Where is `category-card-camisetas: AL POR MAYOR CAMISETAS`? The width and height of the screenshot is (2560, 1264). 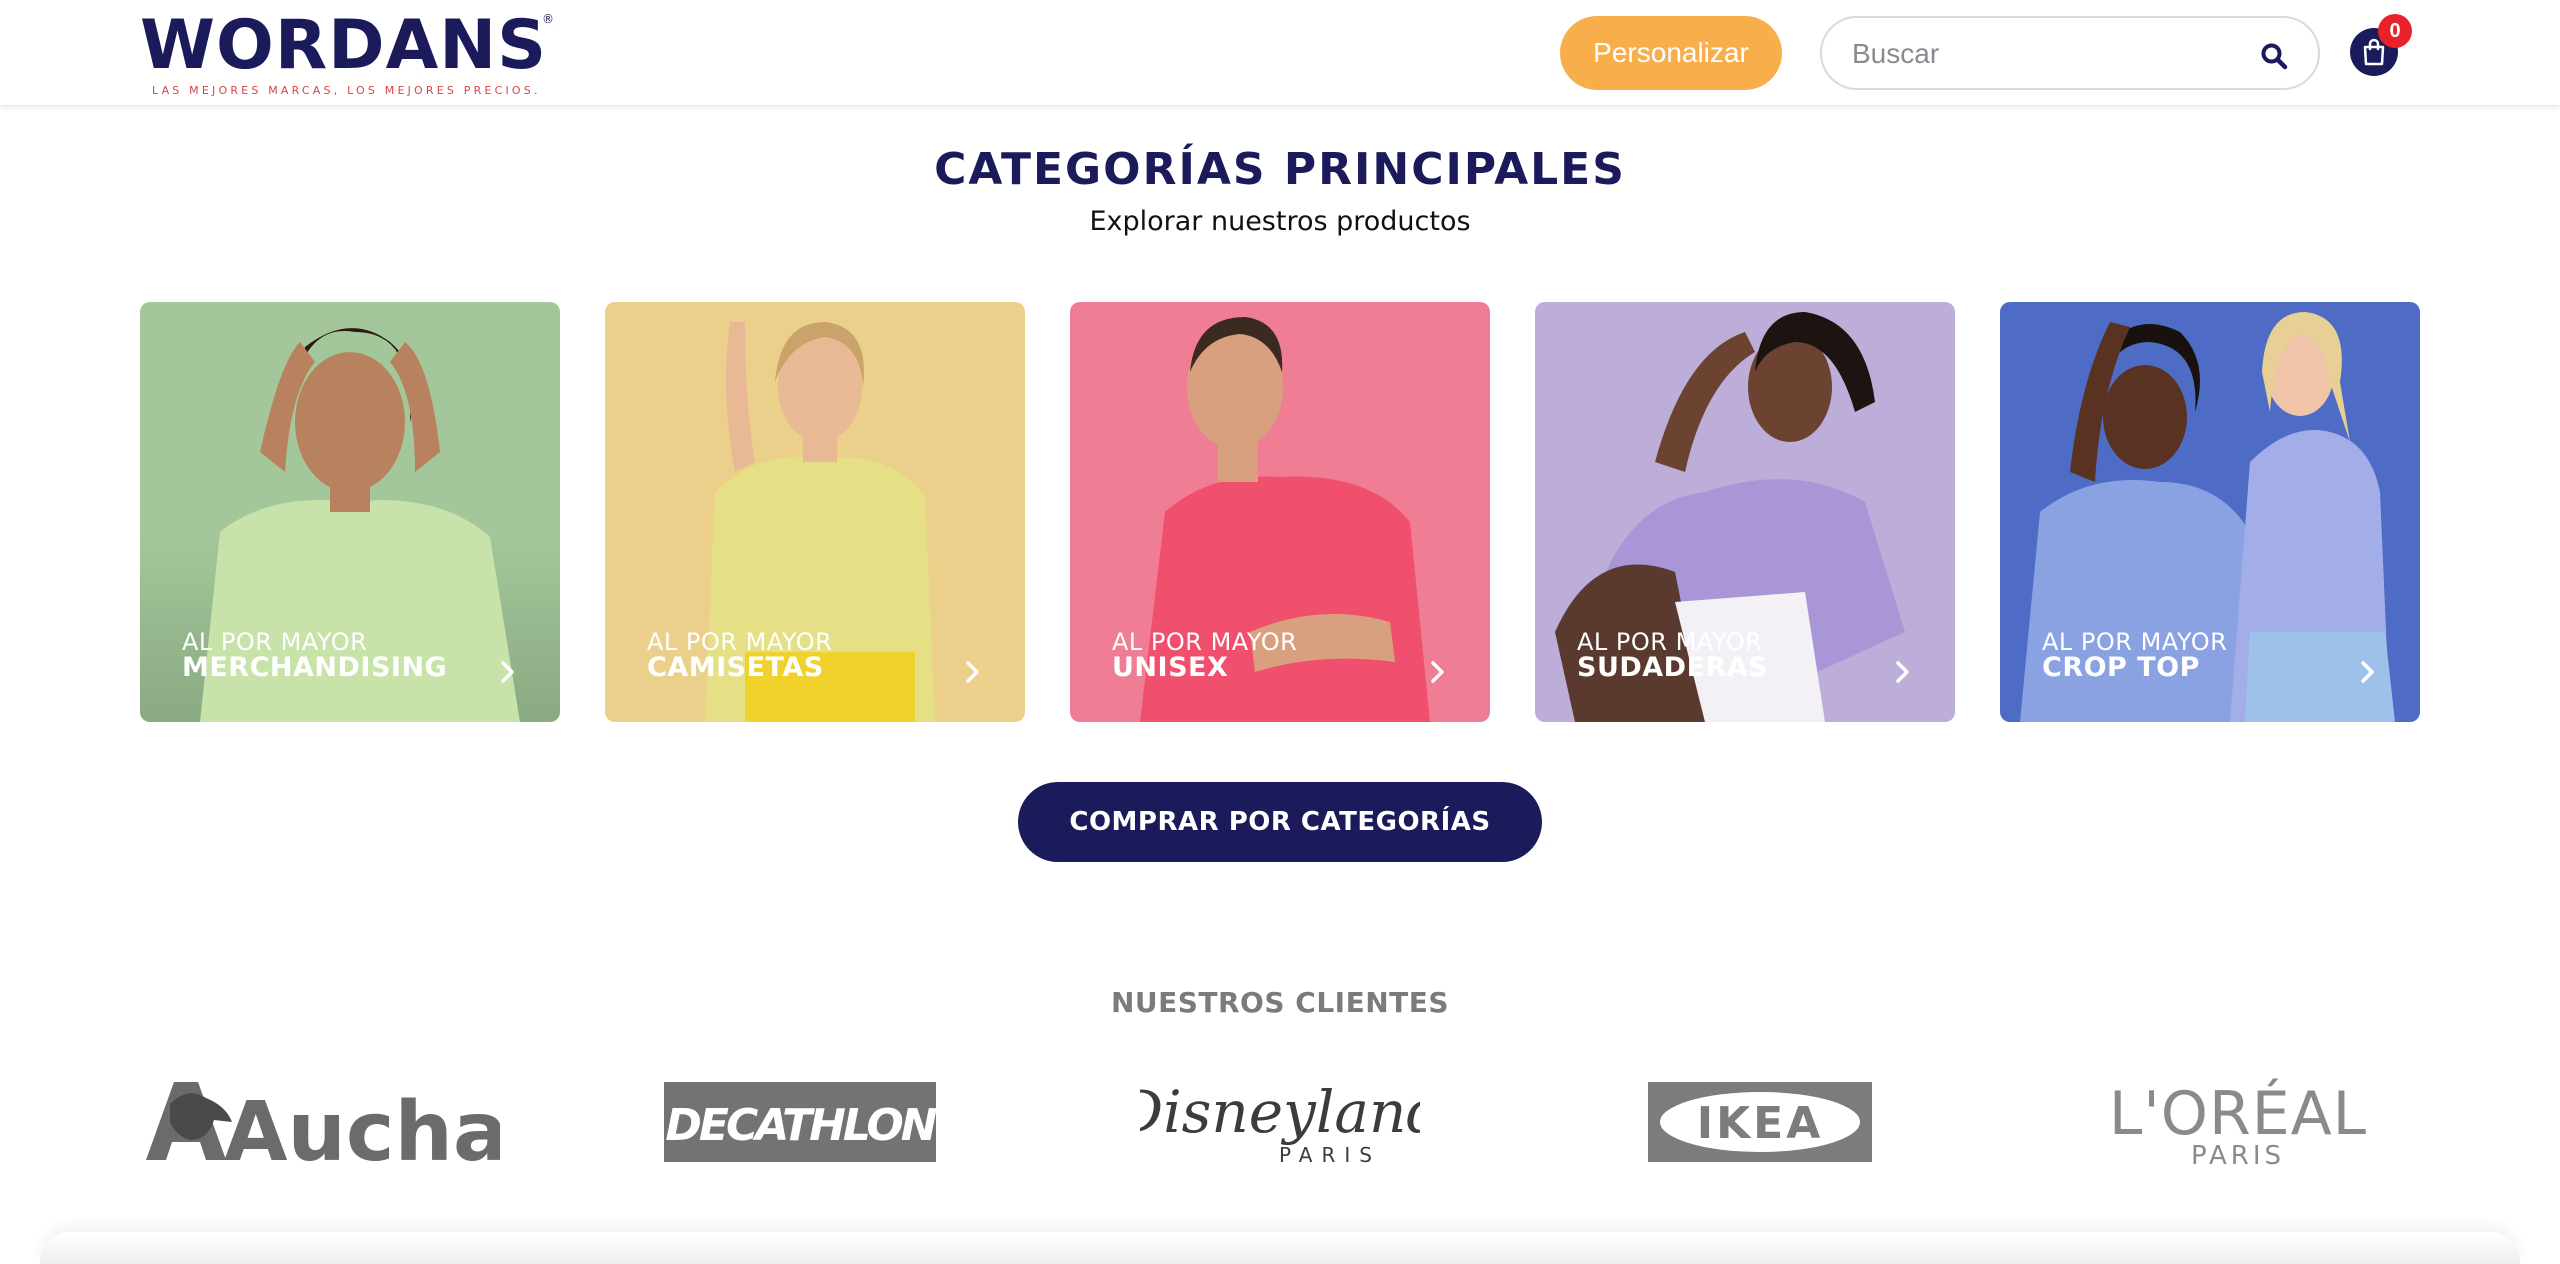 category-card-camisetas: AL POR MAYOR CAMISETAS is located at coordinates (815, 512).